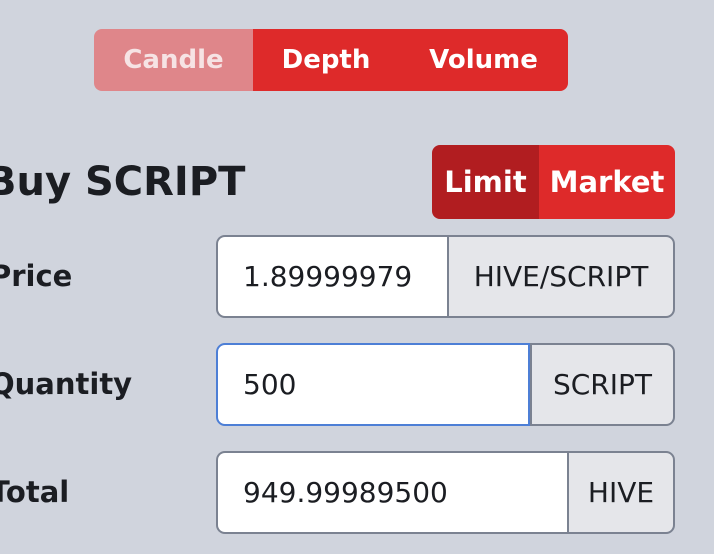  What do you see at coordinates (561, 276) in the screenshot?
I see `price-unit: HIVE/SCRIPT` at bounding box center [561, 276].